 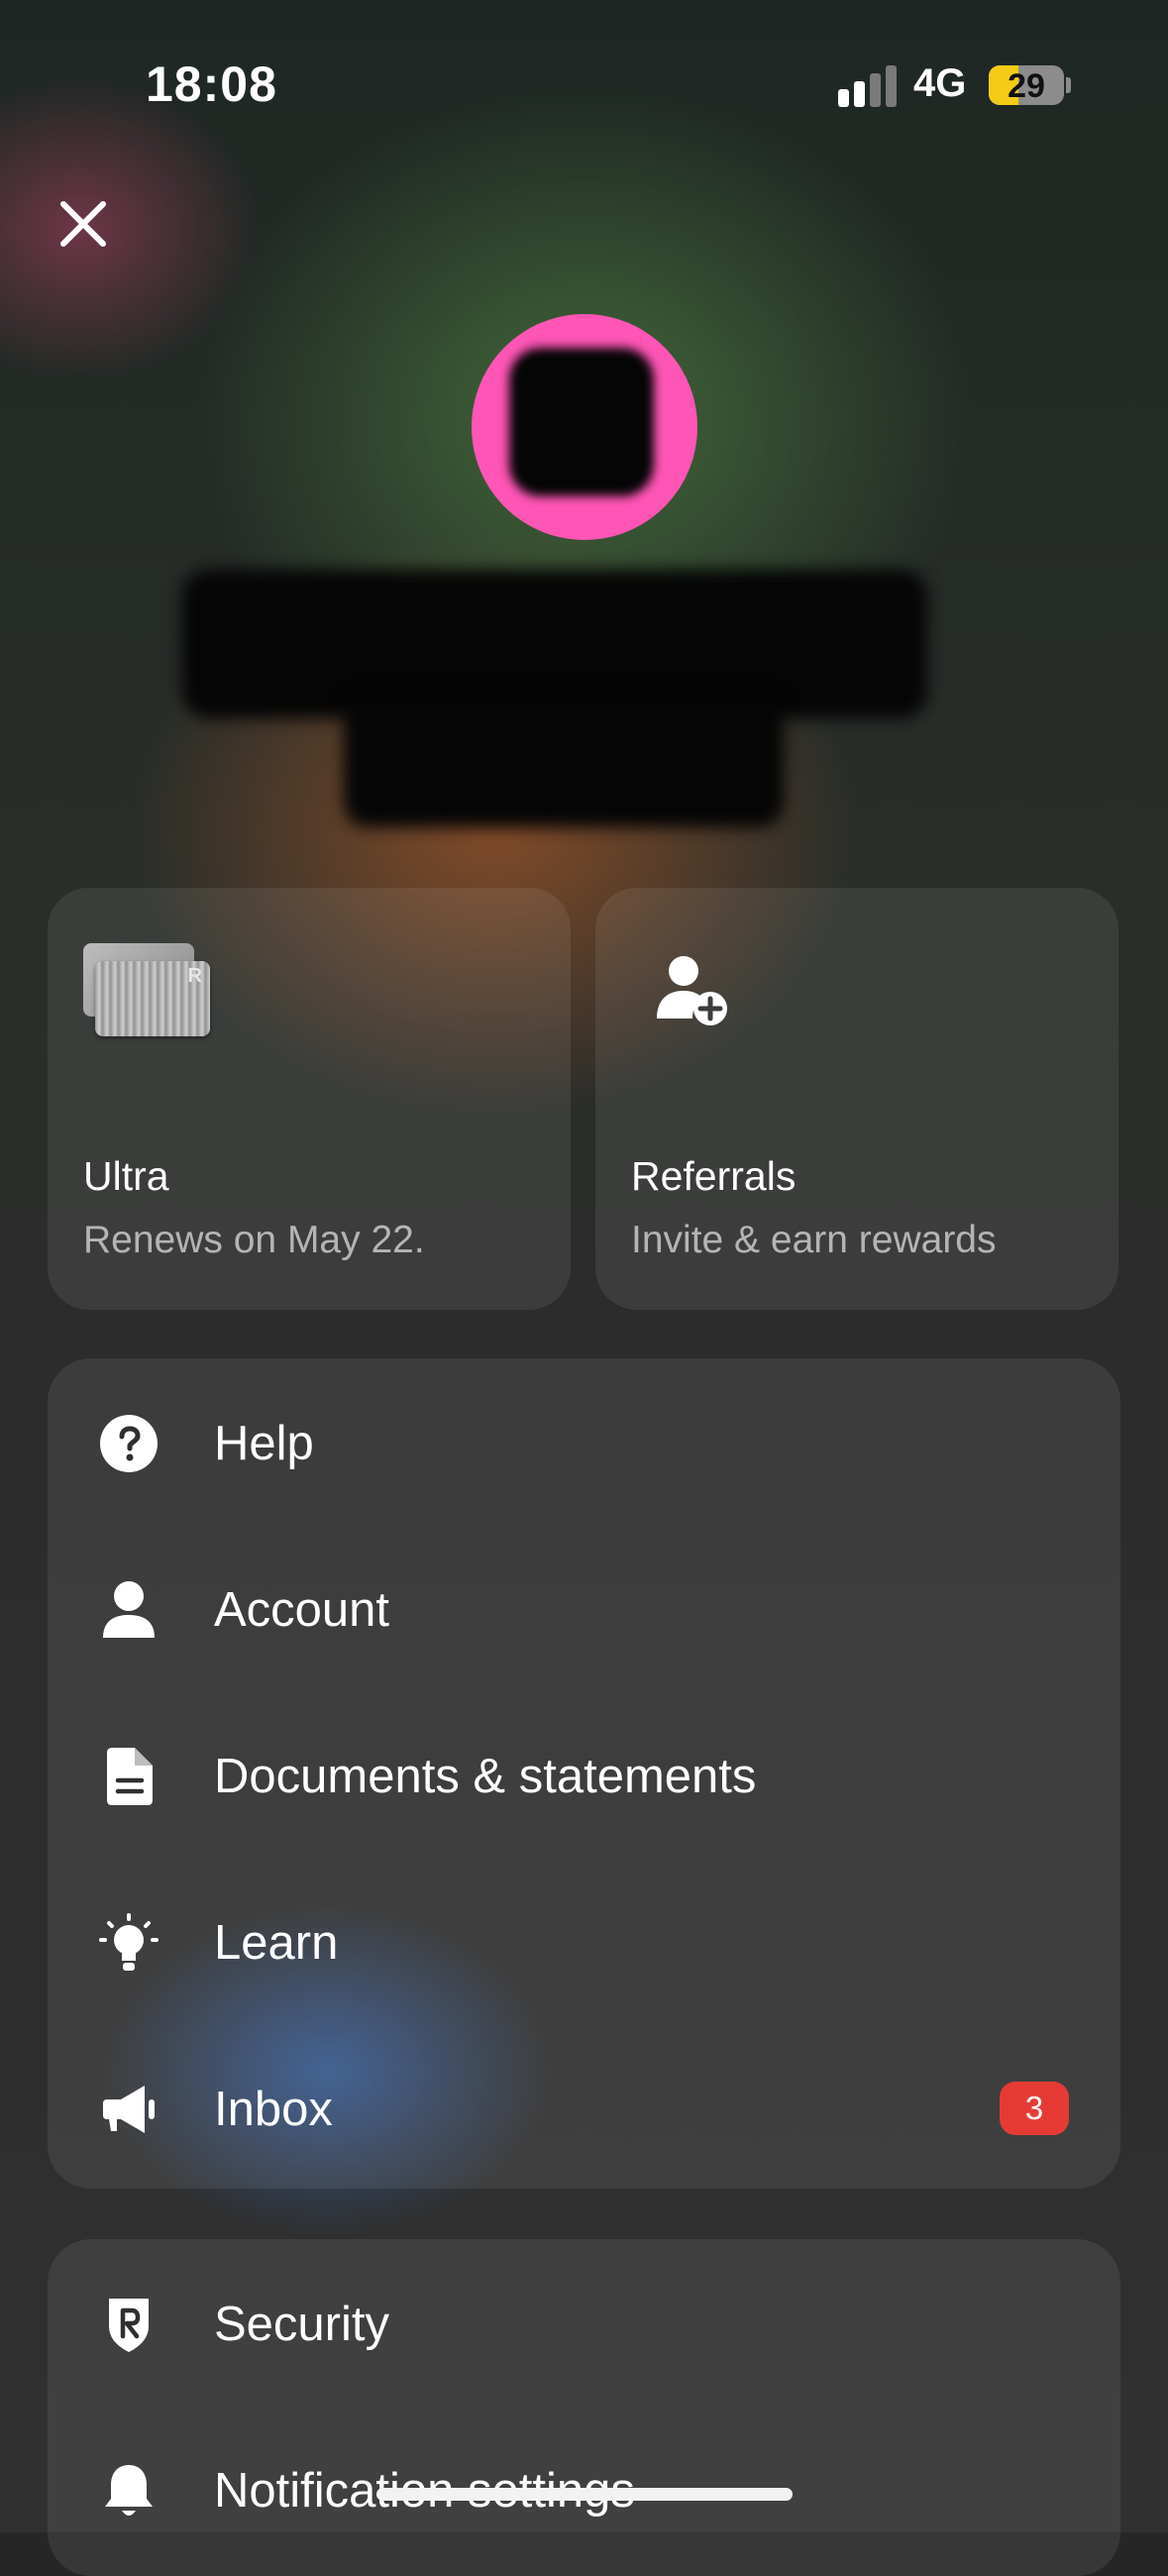 What do you see at coordinates (129, 2490) in the screenshot?
I see `bell-icon` at bounding box center [129, 2490].